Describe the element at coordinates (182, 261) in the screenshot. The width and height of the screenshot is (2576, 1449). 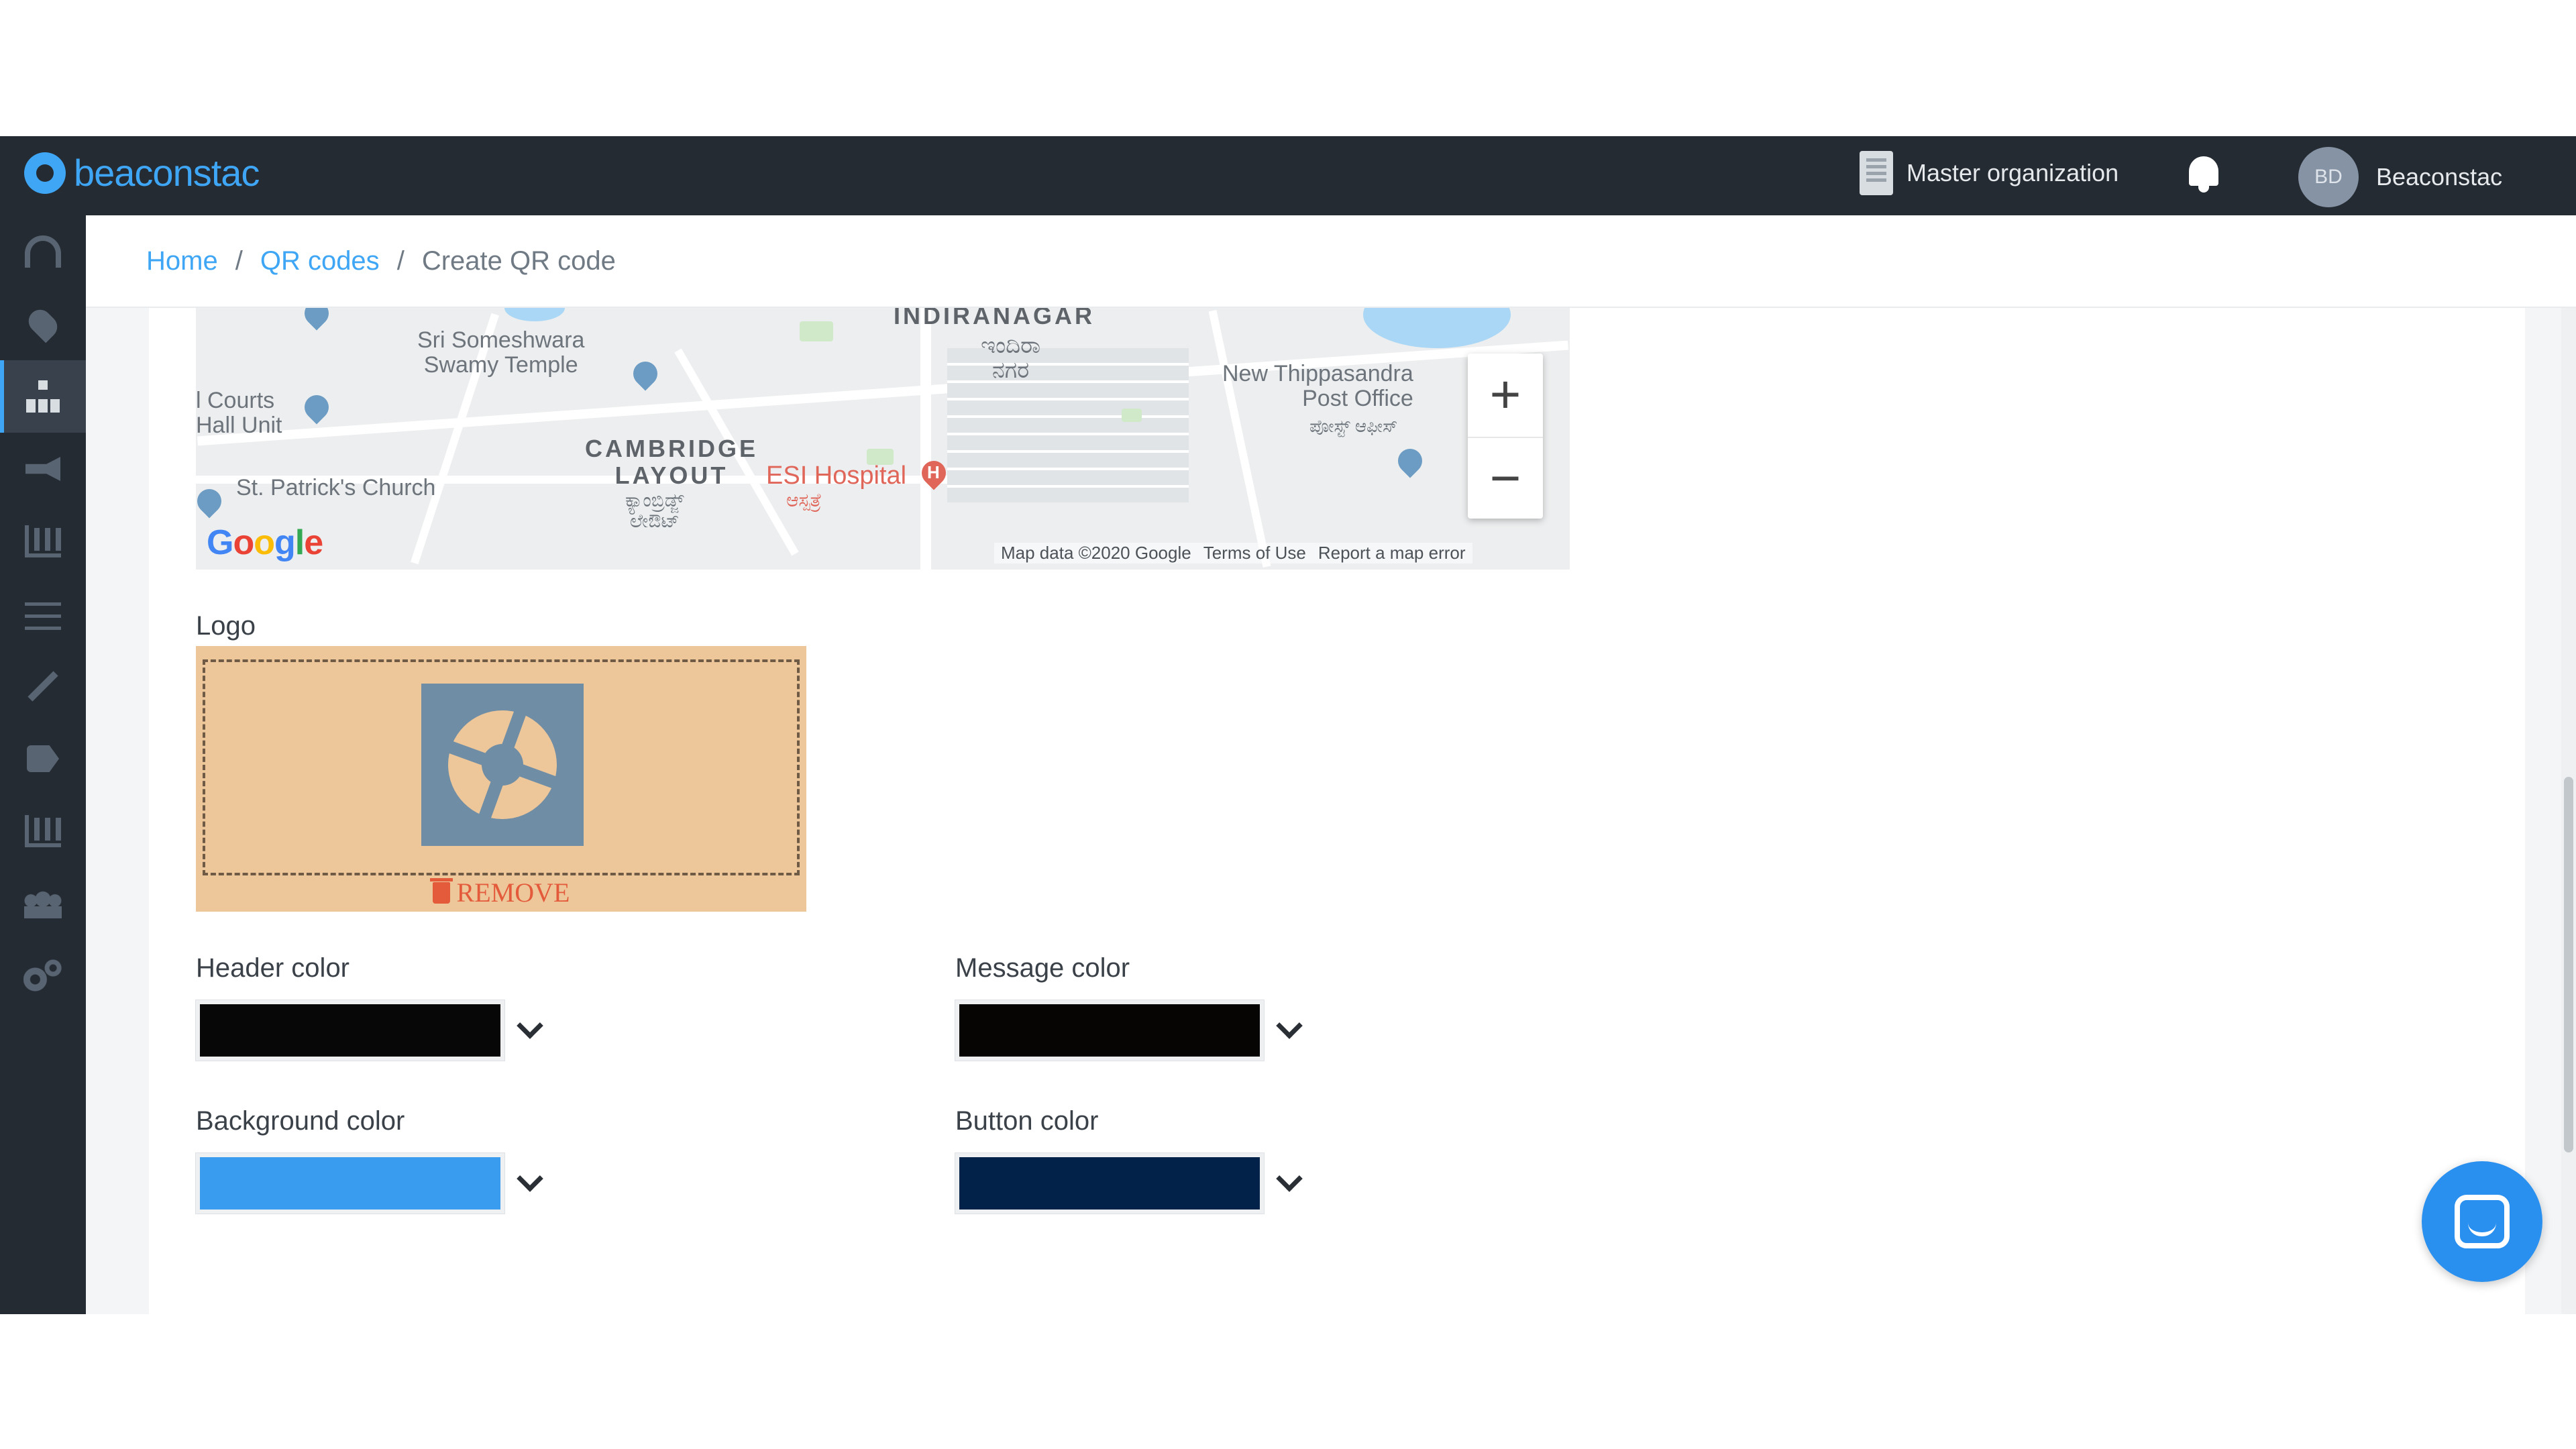
I see `breadcrumb-home: Home` at that location.